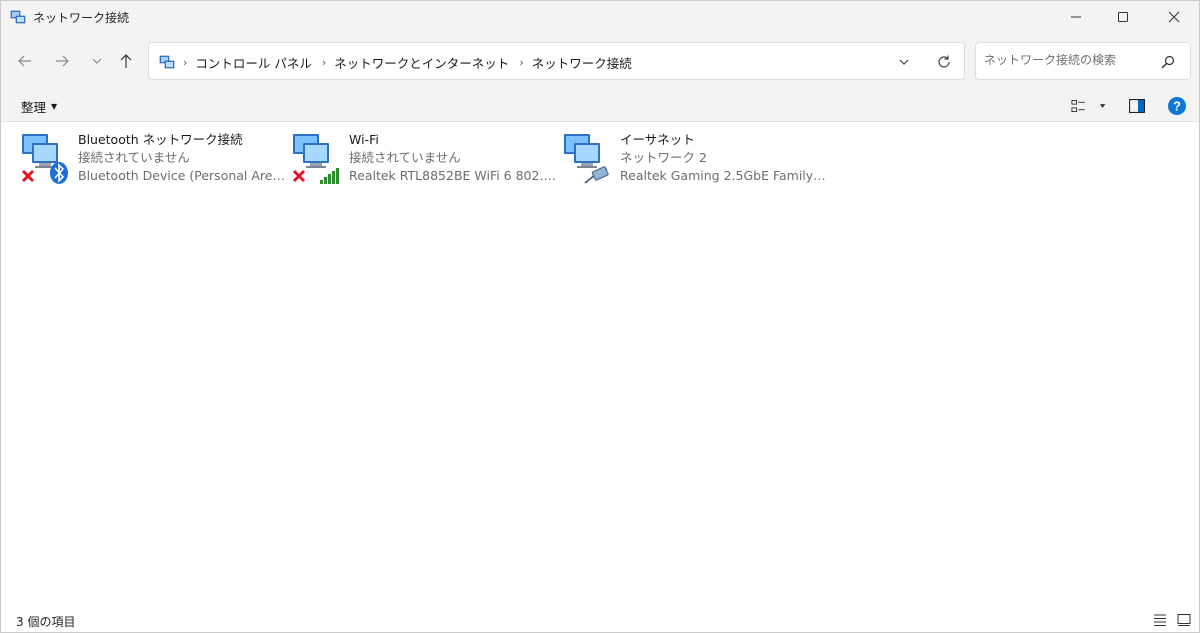  What do you see at coordinates (421, 62) in the screenshot?
I see `breadcrumb-network-internet: ネットワークとインターネット` at bounding box center [421, 62].